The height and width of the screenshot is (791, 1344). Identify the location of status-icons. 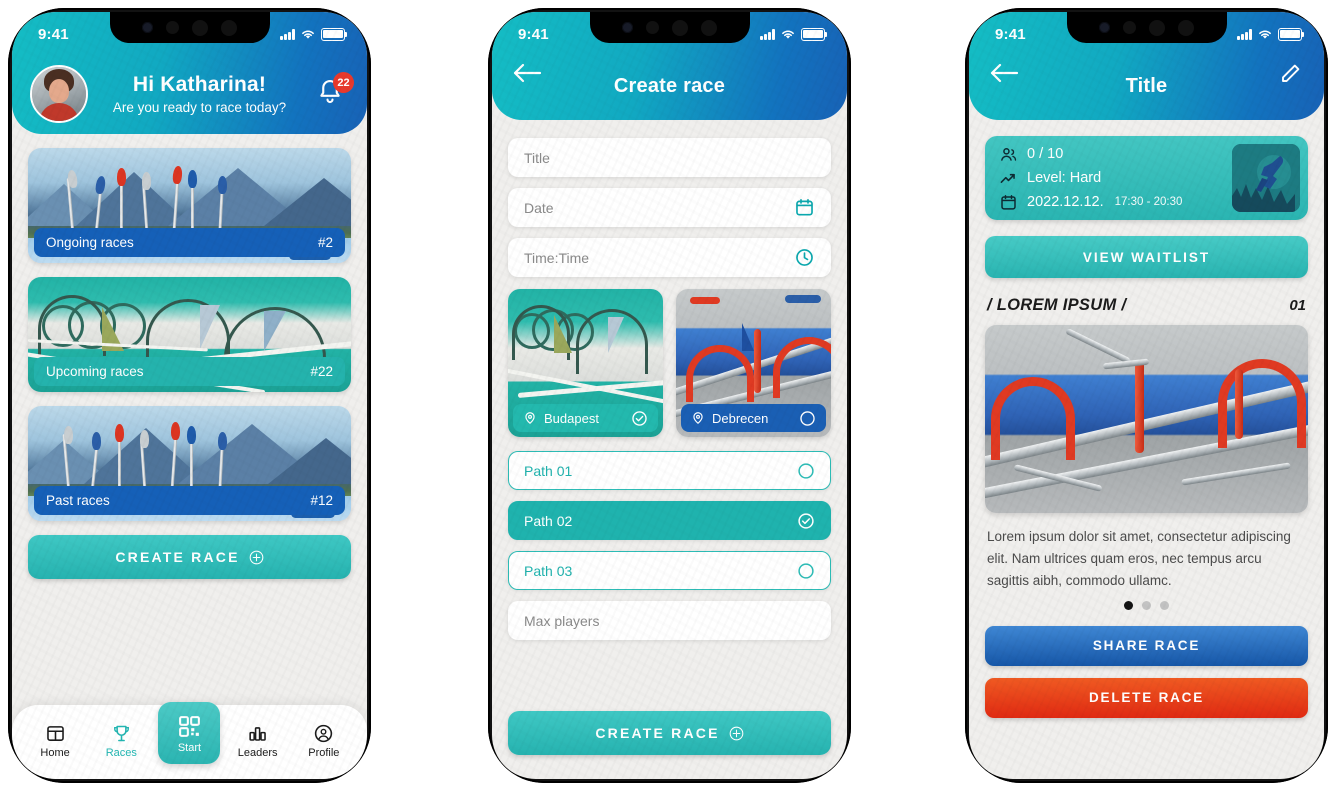
(1271, 34).